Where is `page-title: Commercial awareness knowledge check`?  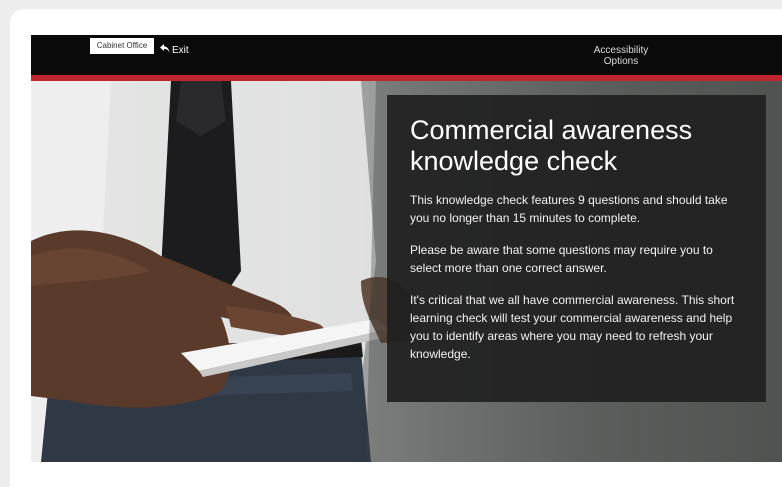
page-title: Commercial awareness knowledge check is located at coordinates (551, 145).